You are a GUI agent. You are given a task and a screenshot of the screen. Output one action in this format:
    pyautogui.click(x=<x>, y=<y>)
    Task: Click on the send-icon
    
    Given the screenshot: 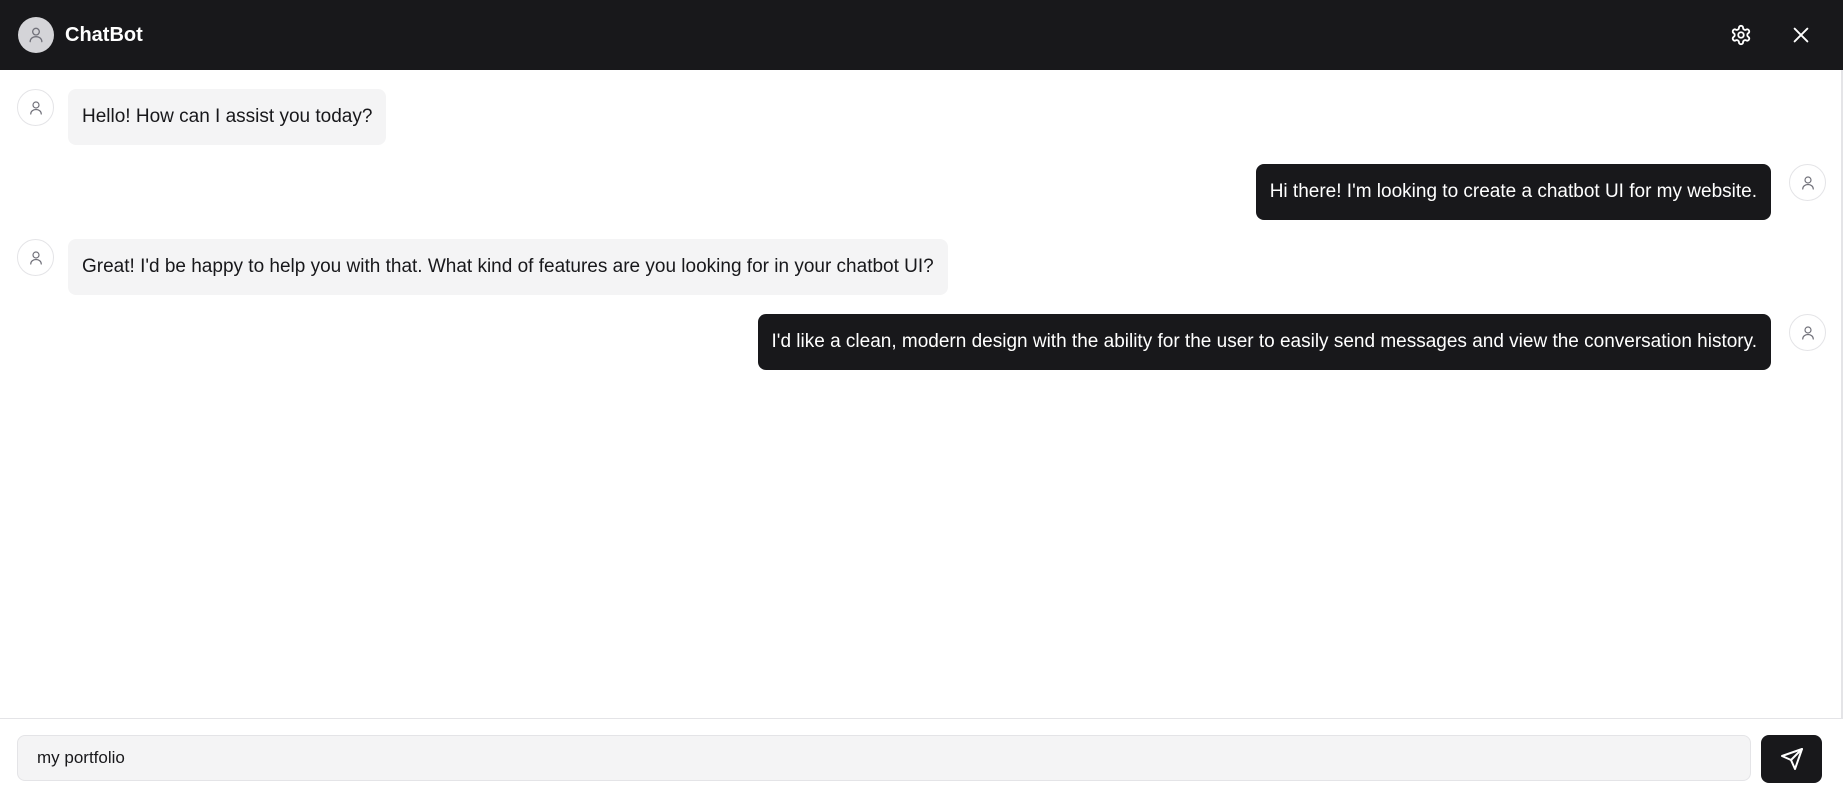 What is the action you would take?
    pyautogui.click(x=1791, y=759)
    